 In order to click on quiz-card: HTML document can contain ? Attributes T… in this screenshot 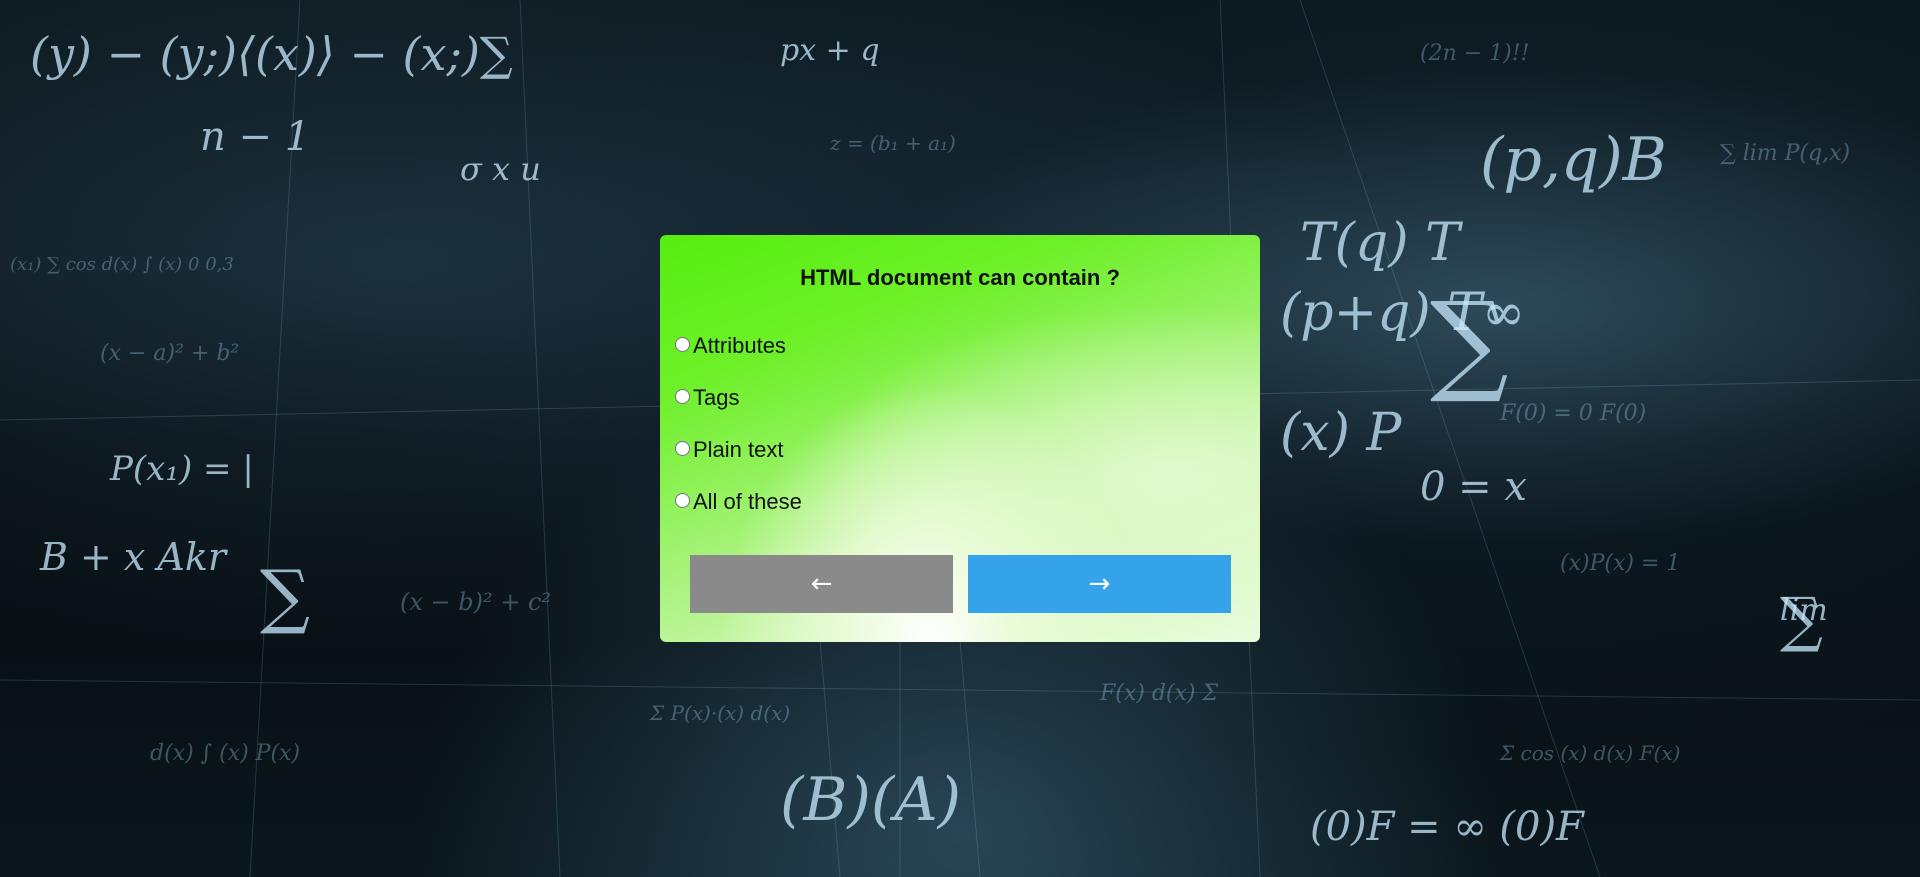, I will do `click(960, 438)`.